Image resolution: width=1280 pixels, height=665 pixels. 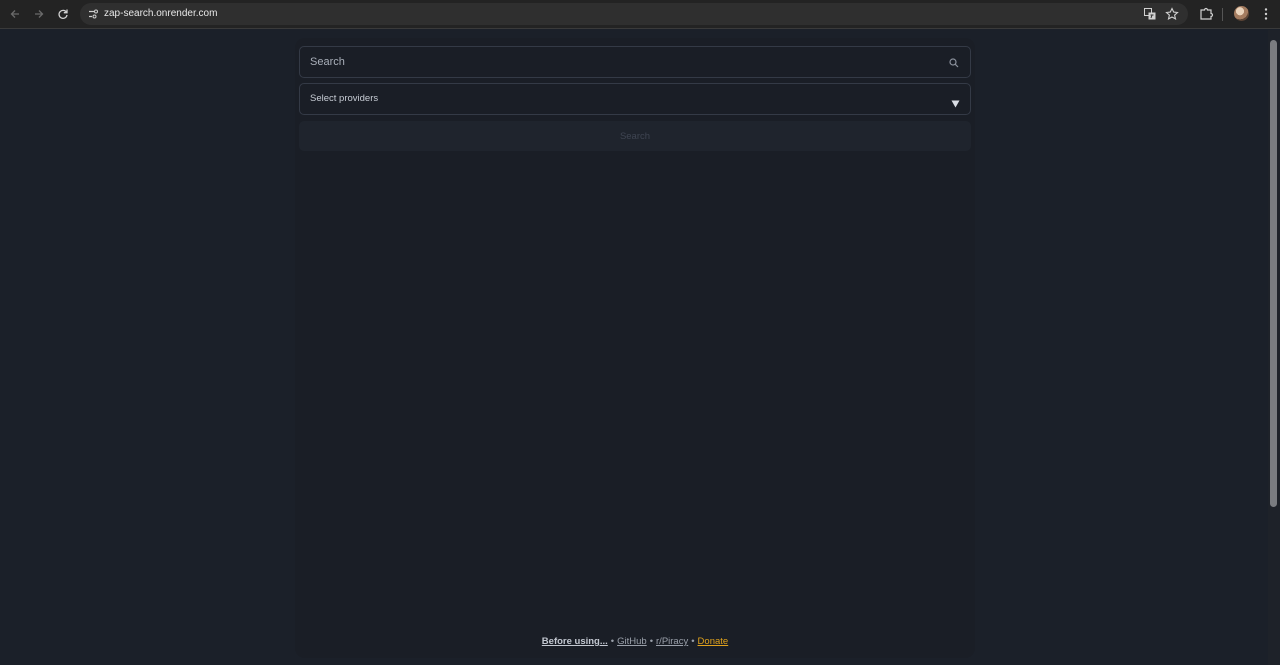 I want to click on menu-kebab-icon, so click(x=1266, y=14).